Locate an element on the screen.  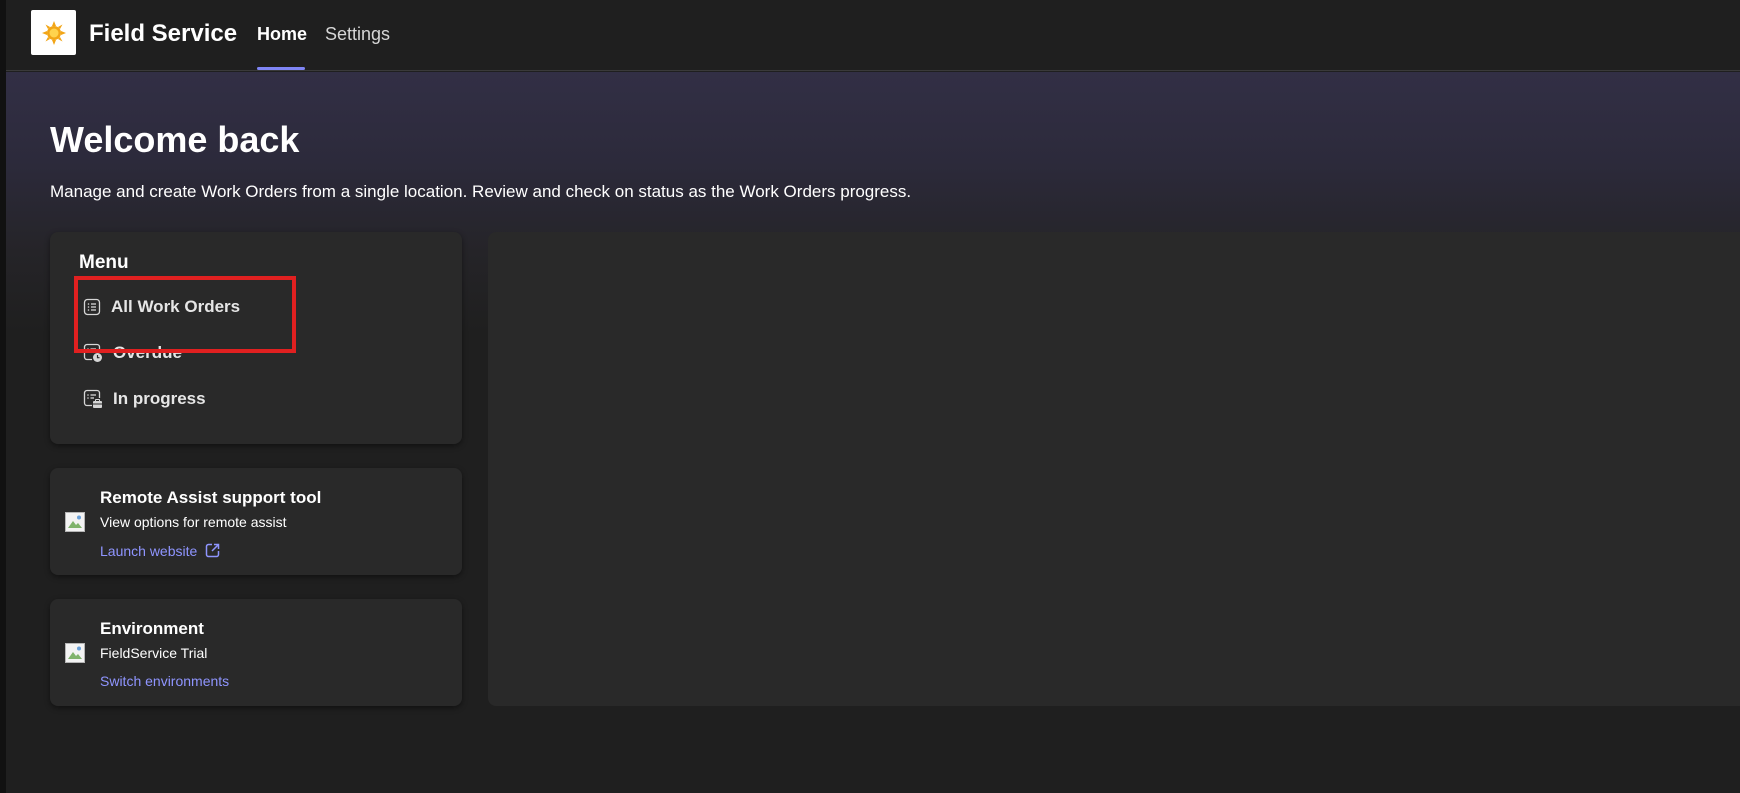
open-external-icon is located at coordinates (213, 550).